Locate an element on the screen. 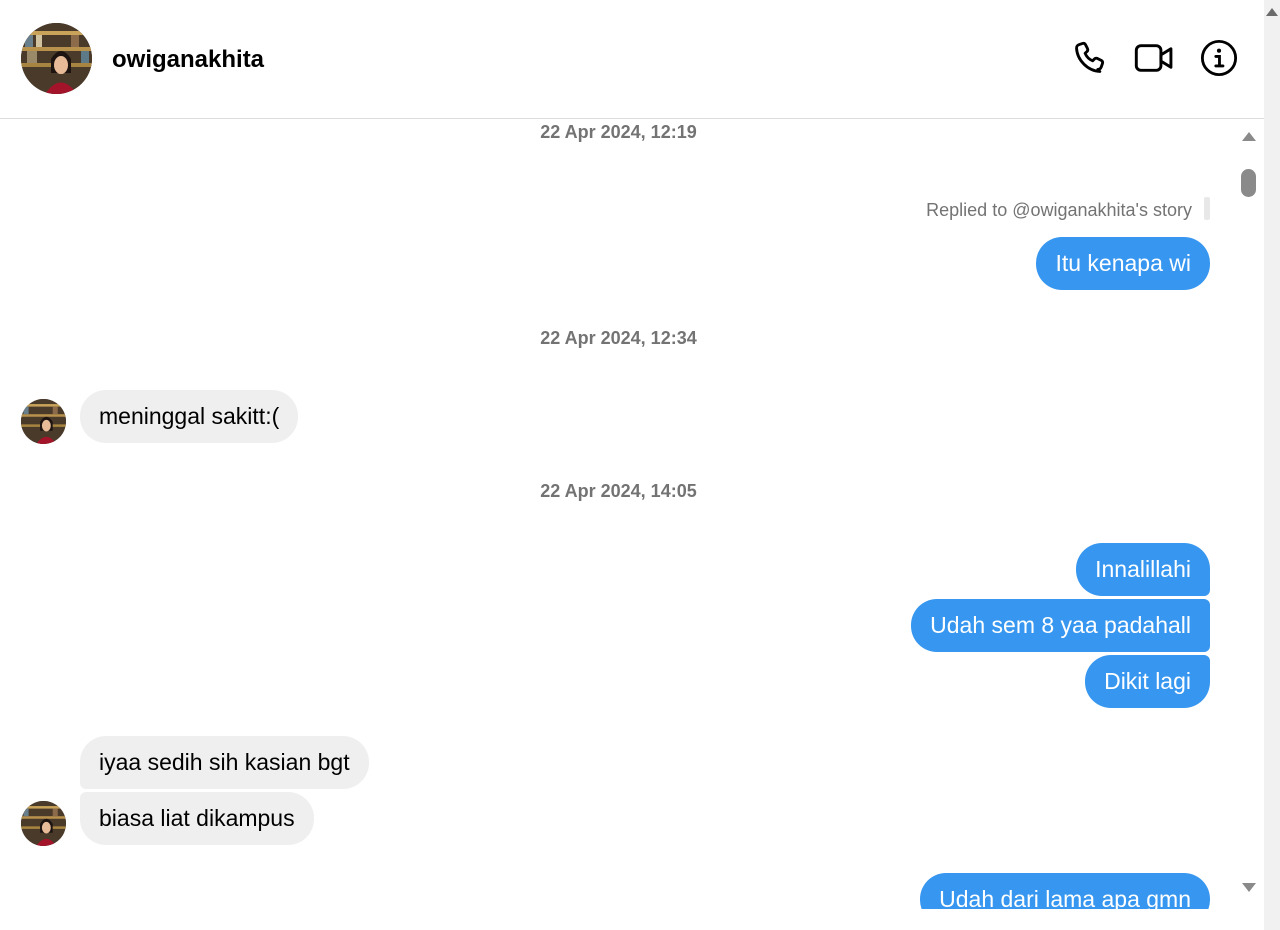  video-camera-icon is located at coordinates (1154, 58).